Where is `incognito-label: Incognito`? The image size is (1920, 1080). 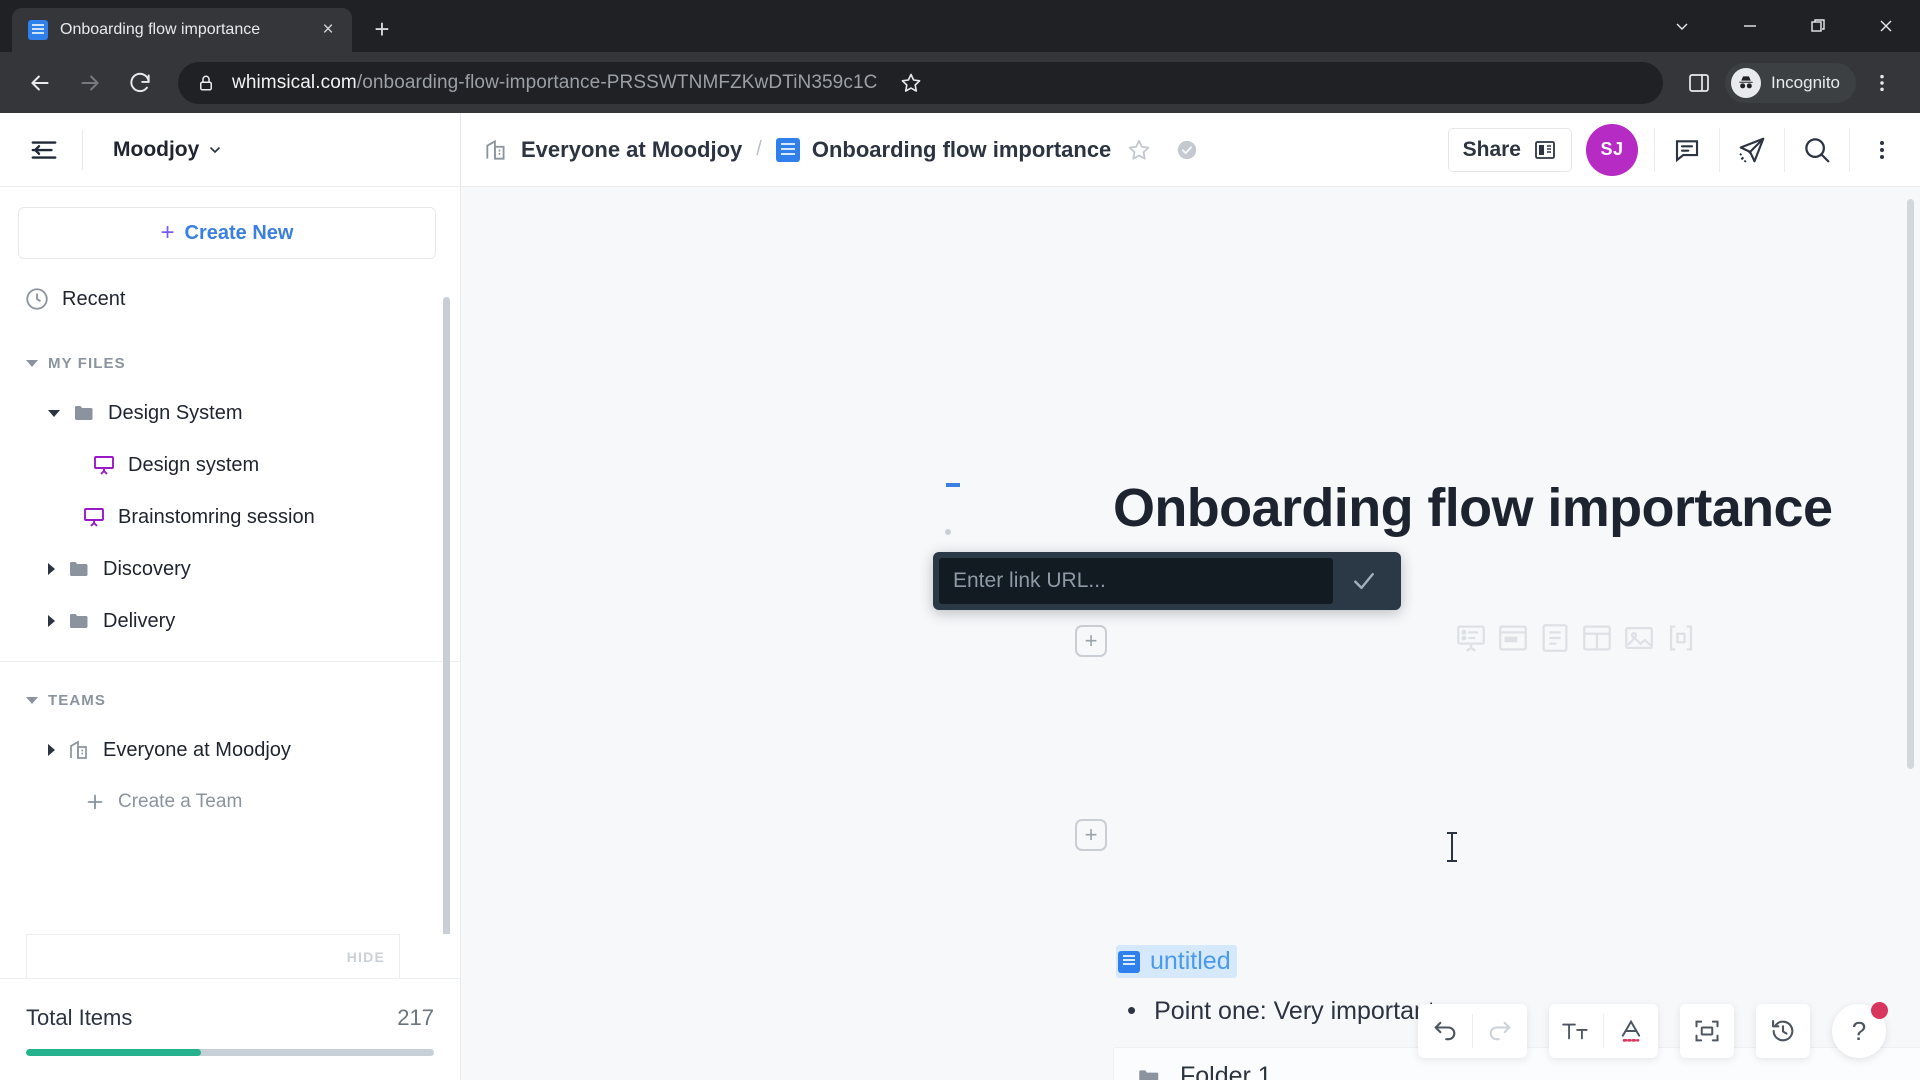 incognito-label: Incognito is located at coordinates (1805, 82).